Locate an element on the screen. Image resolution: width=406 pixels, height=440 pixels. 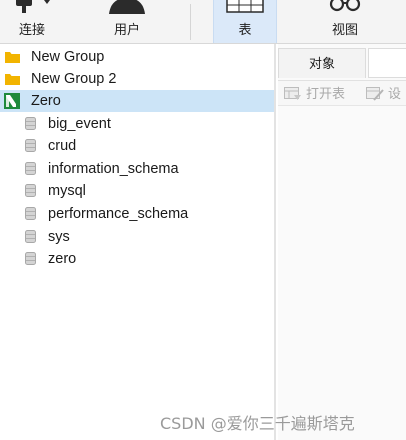
table-button: 表 is located at coordinates (245, 21).